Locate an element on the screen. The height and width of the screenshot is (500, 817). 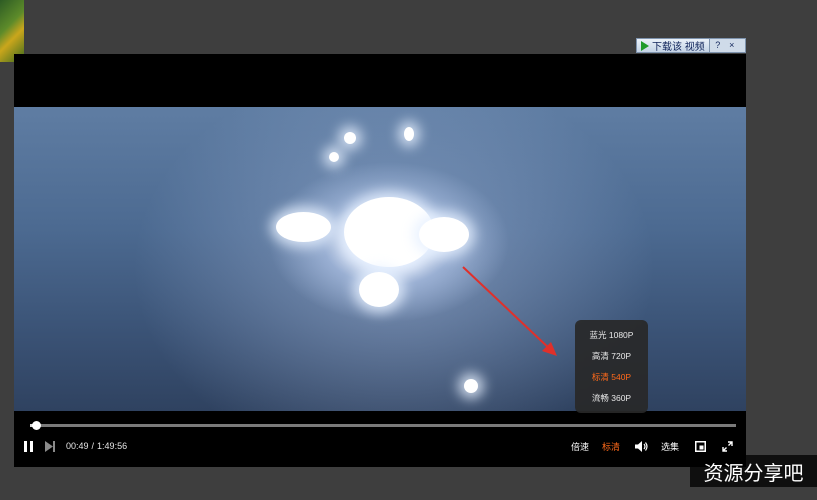
quality-menu: 蓝光 1080P 高清 720P 标清 540P 流畅 360P is located at coordinates (611, 366).